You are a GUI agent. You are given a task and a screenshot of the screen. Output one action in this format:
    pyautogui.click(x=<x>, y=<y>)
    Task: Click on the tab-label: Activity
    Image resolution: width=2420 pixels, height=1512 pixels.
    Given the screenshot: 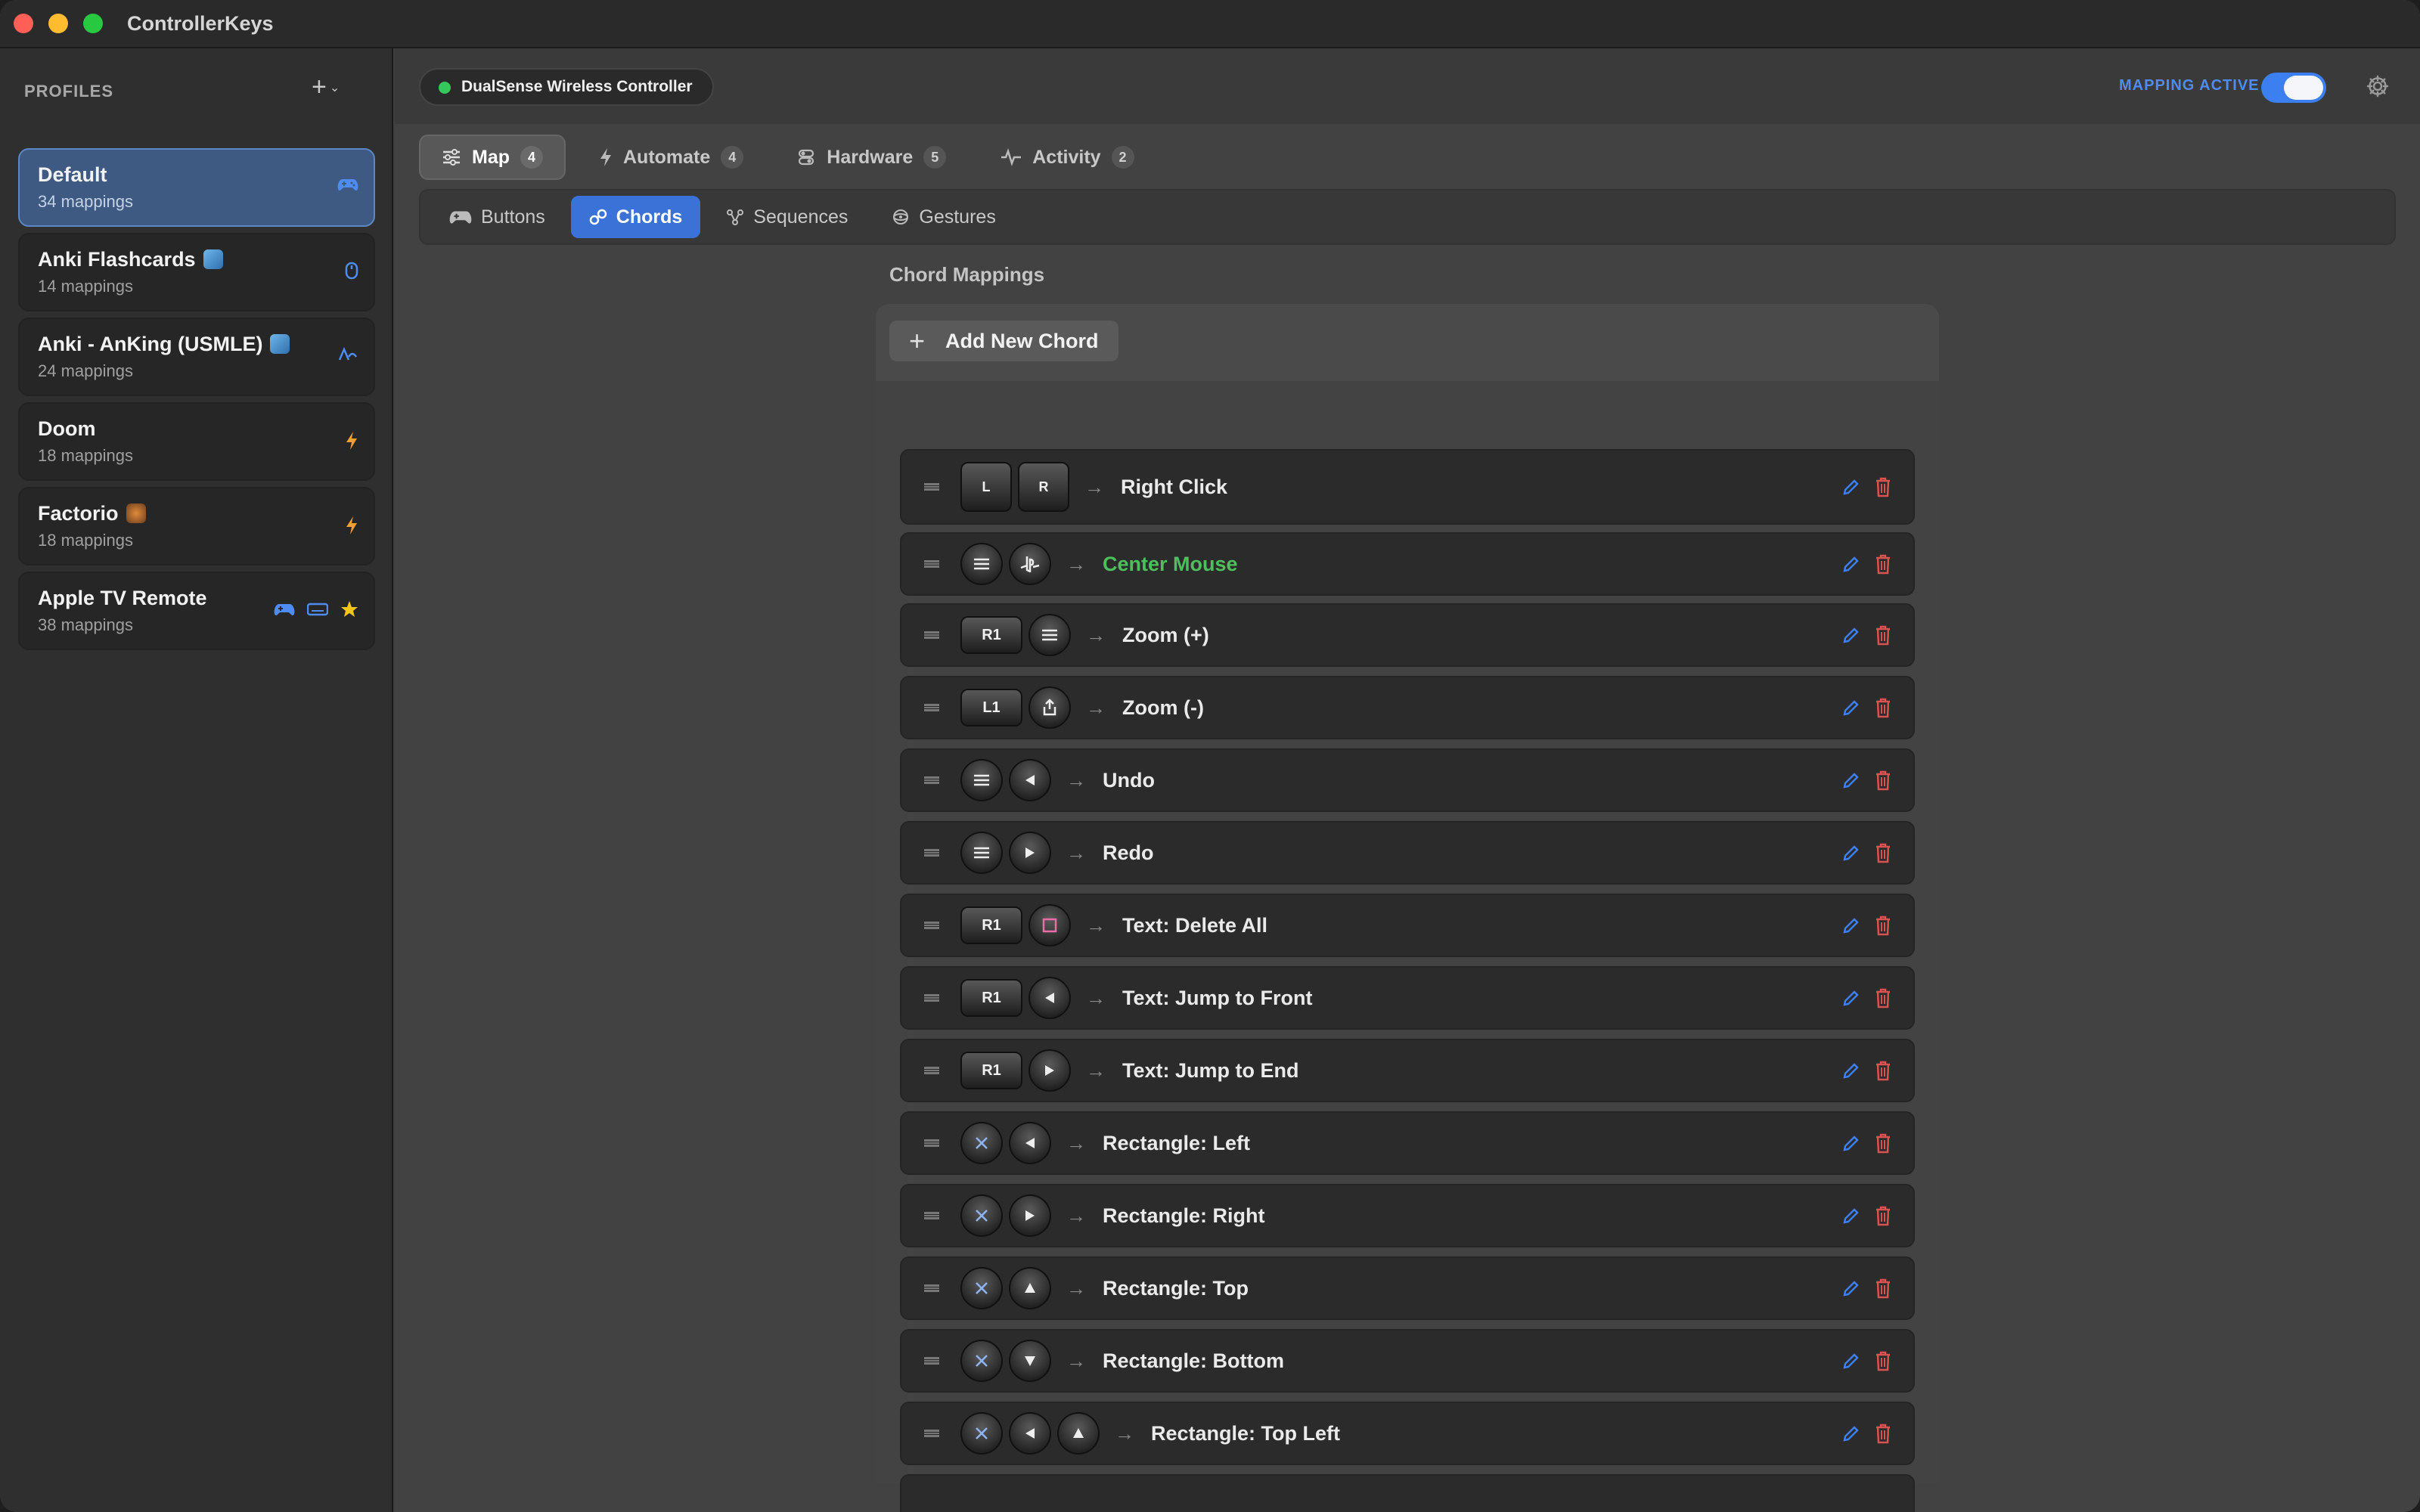 What is the action you would take?
    pyautogui.click(x=1066, y=157)
    